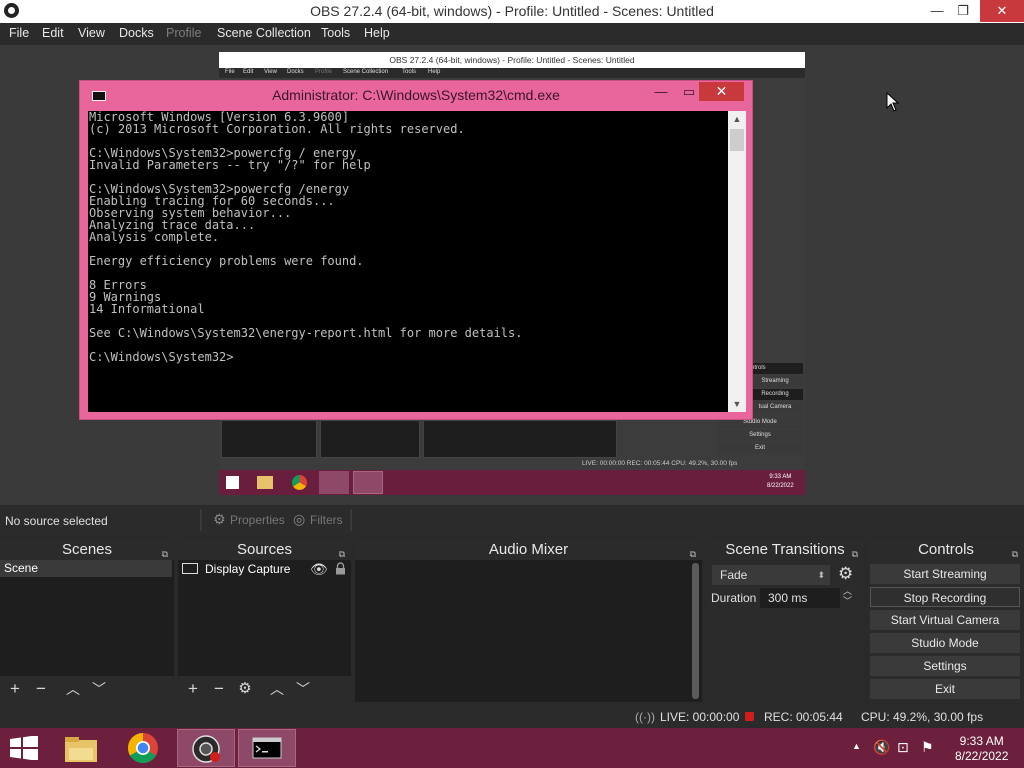 Image resolution: width=1024 pixels, height=768 pixels. Describe the element at coordinates (41, 689) in the screenshot. I see `remove-scene-icon: −` at that location.